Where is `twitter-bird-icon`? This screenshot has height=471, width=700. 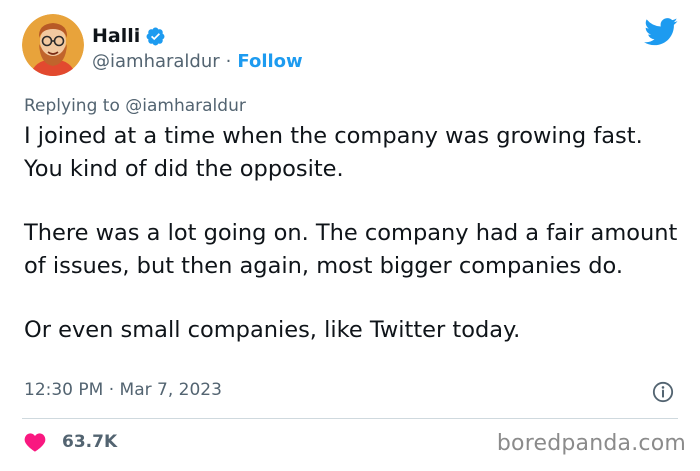 twitter-bird-icon is located at coordinates (661, 32).